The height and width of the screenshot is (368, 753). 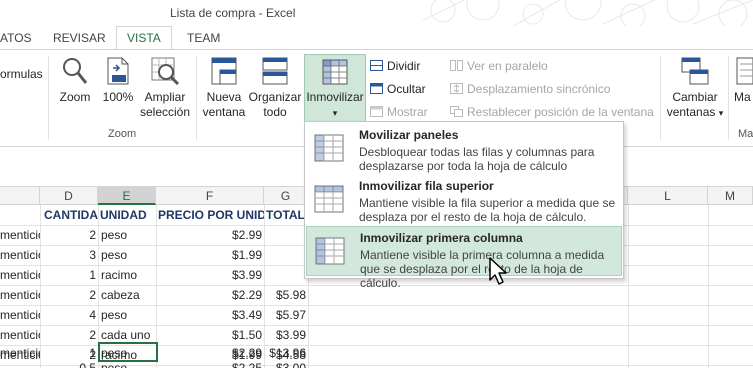 What do you see at coordinates (407, 112) in the screenshot?
I see `show-label: Mostrar` at bounding box center [407, 112].